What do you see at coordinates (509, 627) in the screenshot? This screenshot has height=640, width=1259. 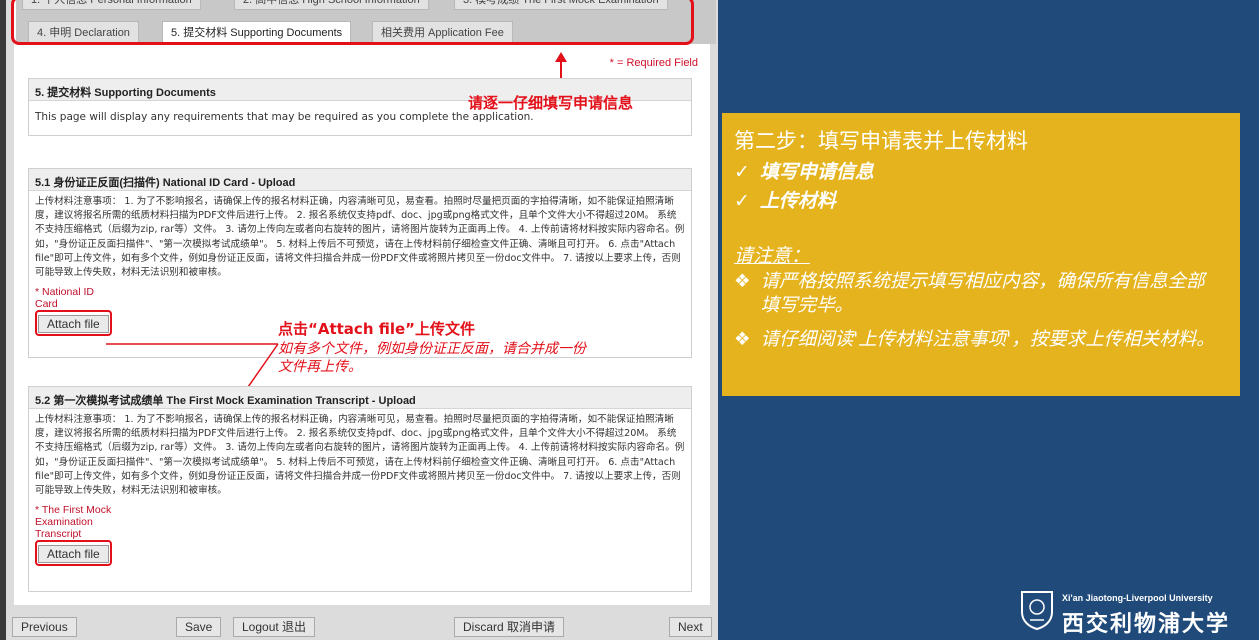 I see `discard-button: Discard 取消申请` at bounding box center [509, 627].